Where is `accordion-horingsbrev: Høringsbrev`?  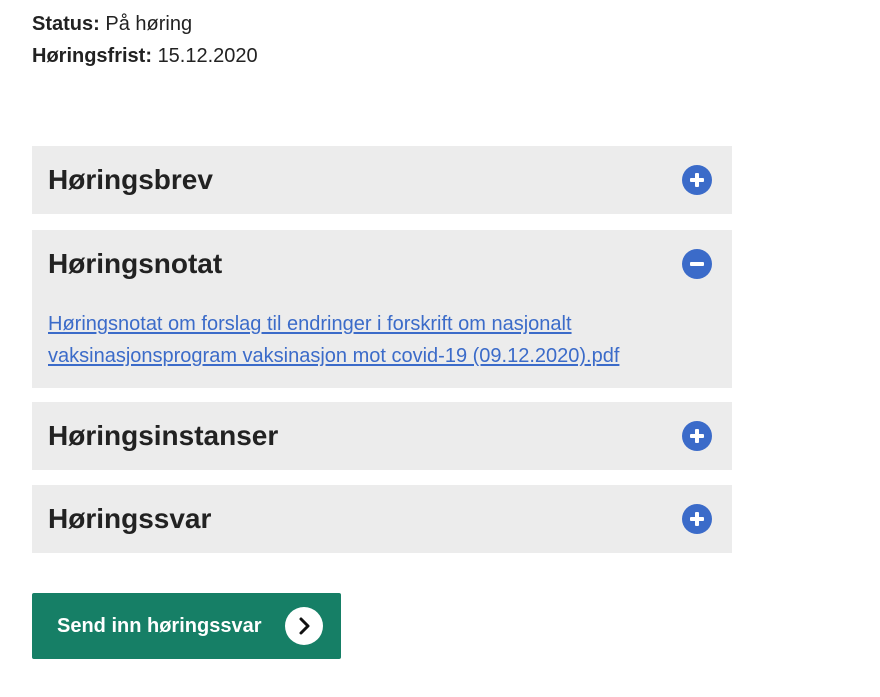 accordion-horingsbrev: Høringsbrev is located at coordinates (382, 180).